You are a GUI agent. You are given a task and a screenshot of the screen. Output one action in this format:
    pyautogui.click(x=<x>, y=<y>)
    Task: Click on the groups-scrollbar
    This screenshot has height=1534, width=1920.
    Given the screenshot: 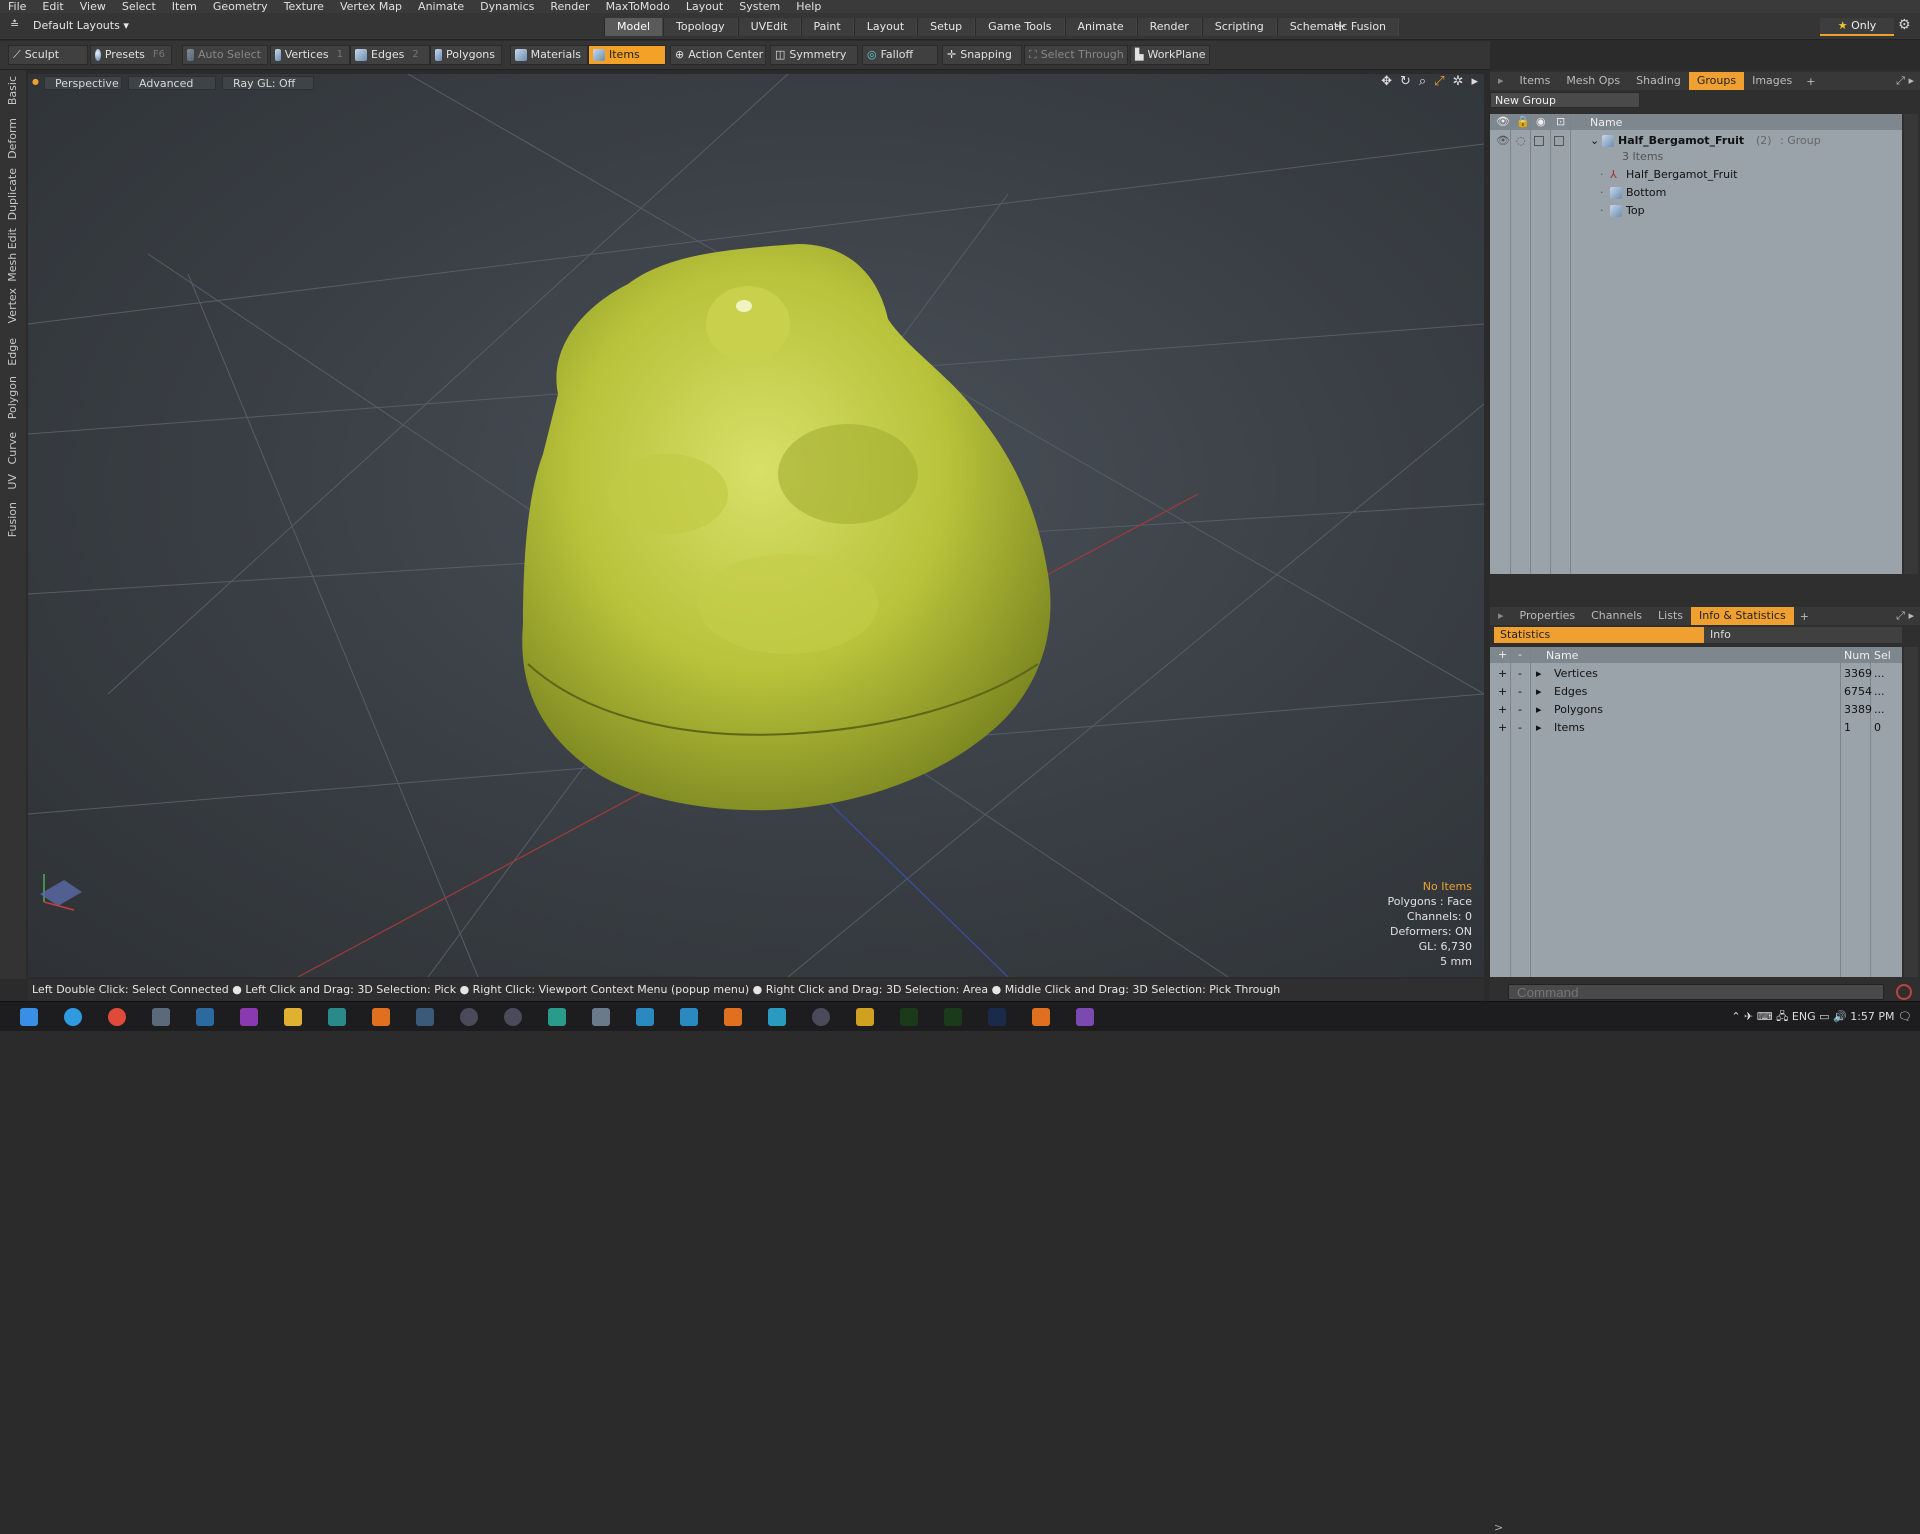 What is the action you would take?
    pyautogui.click(x=1911, y=344)
    